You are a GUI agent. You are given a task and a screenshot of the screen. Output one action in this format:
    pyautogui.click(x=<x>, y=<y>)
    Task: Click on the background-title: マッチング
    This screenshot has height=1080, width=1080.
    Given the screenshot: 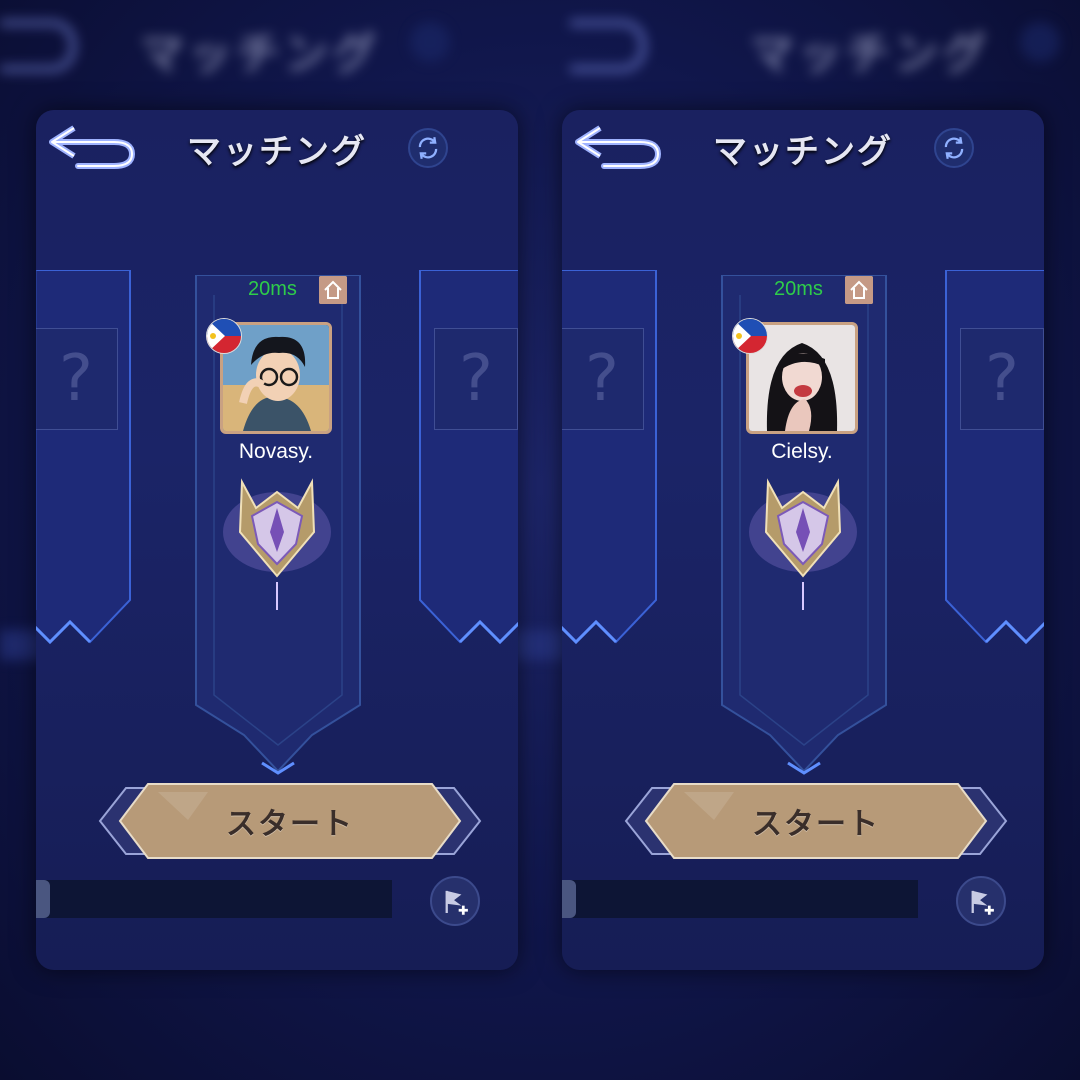 What is the action you would take?
    pyautogui.click(x=260, y=54)
    